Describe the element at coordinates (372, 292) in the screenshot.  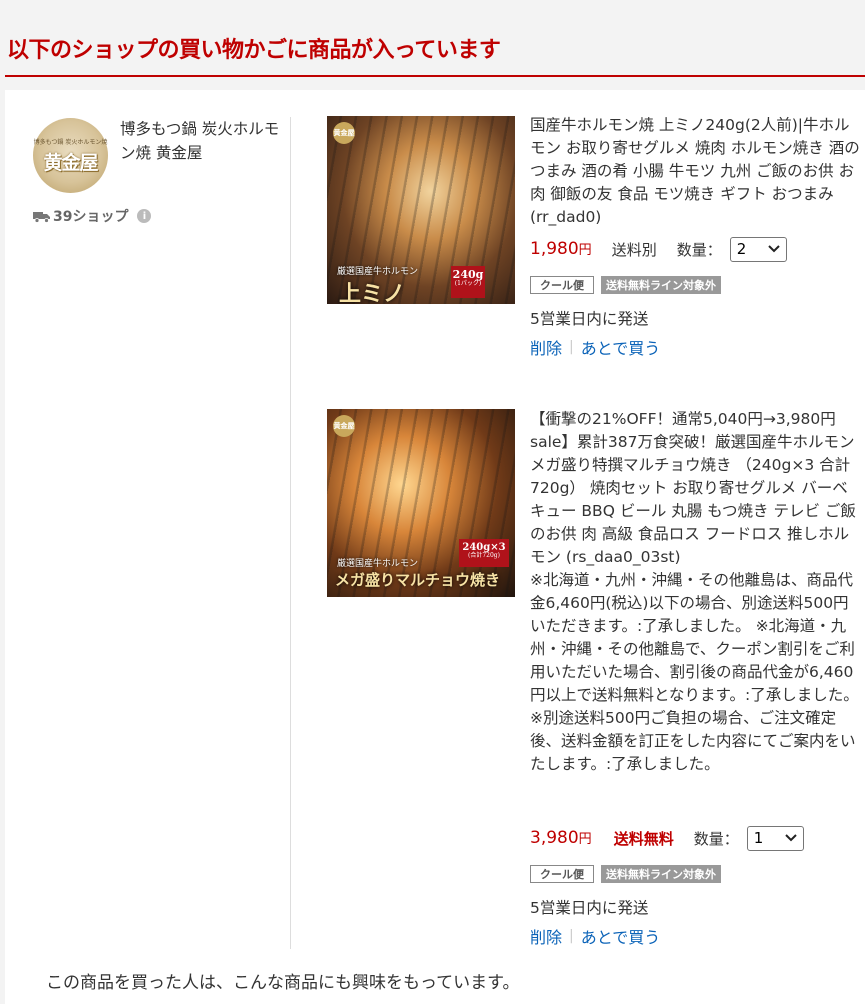
I see `item-1-caption-big: 上ミノ` at that location.